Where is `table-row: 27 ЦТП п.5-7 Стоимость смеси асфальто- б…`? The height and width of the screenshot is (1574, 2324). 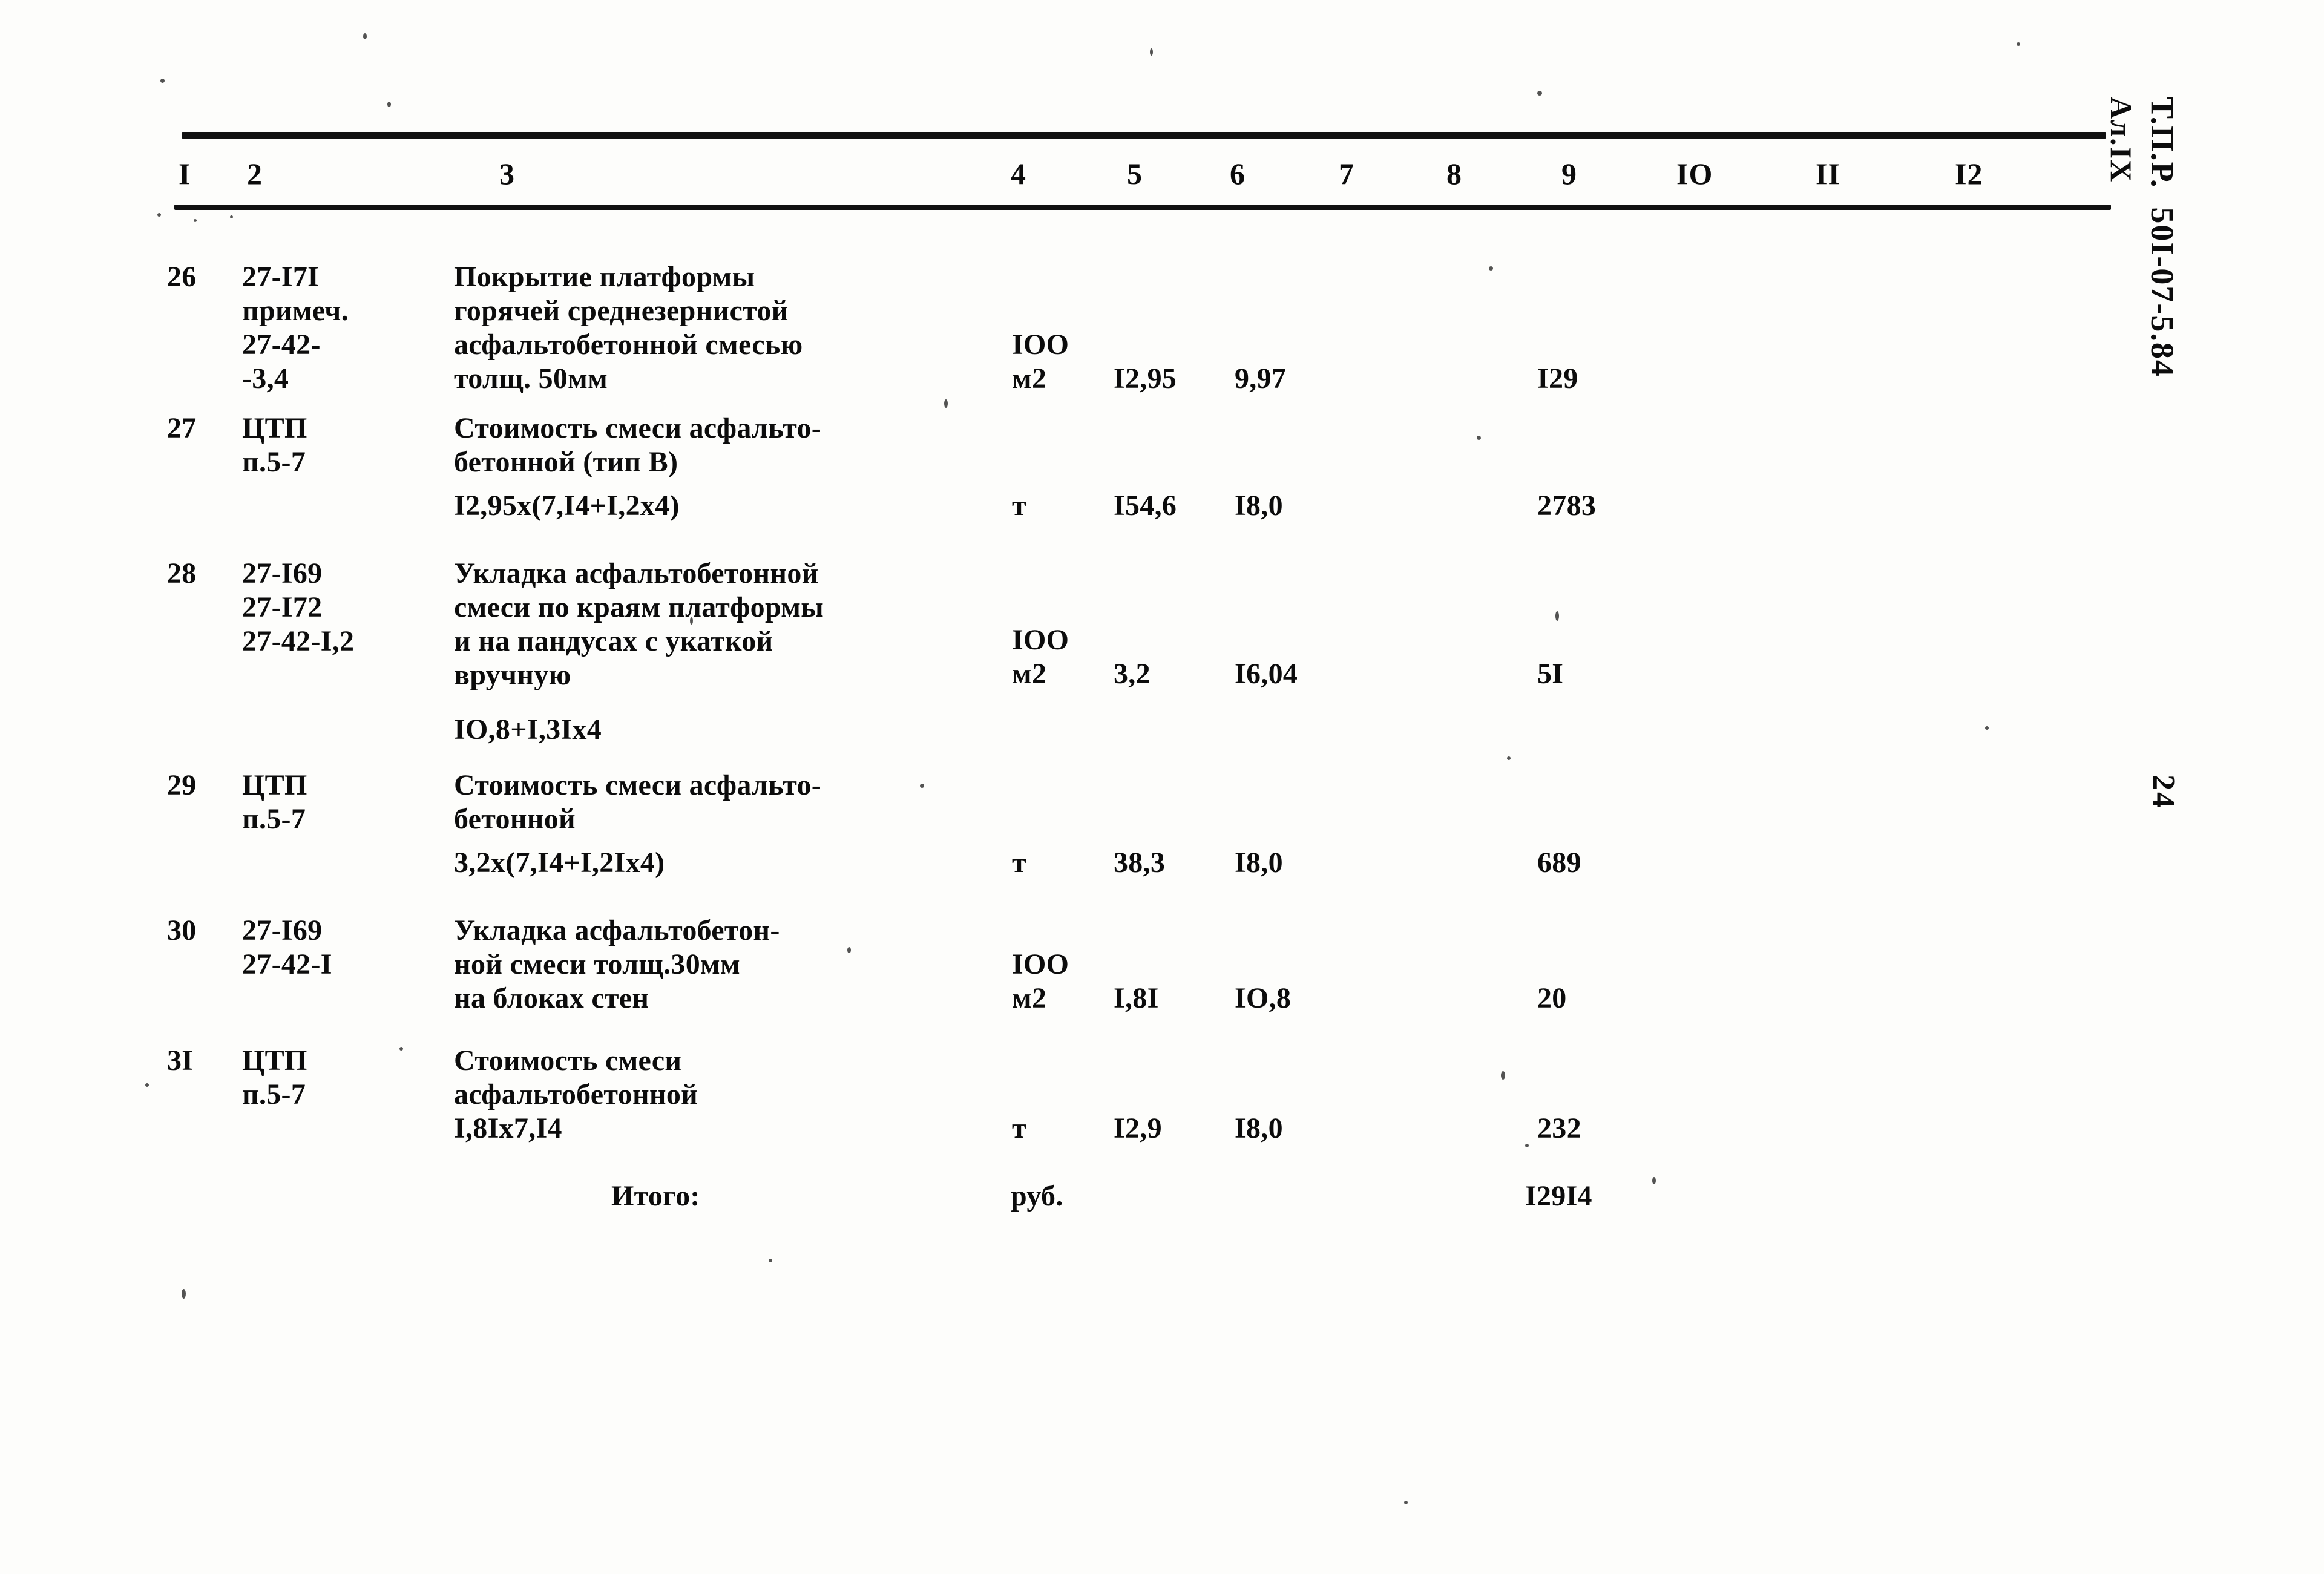
table-row: 27 ЦТП п.5-7 Стоимость смеси асфальто- б… is located at coordinates (1053, 477).